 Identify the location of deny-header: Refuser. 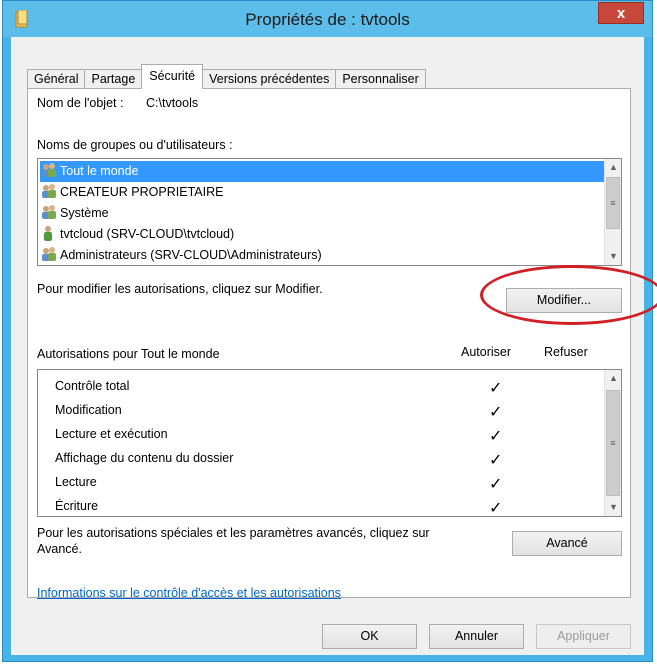
(566, 352).